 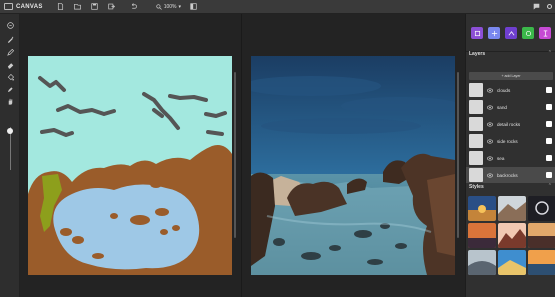 What do you see at coordinates (235, 155) in the screenshot?
I see `left-scrollbar` at bounding box center [235, 155].